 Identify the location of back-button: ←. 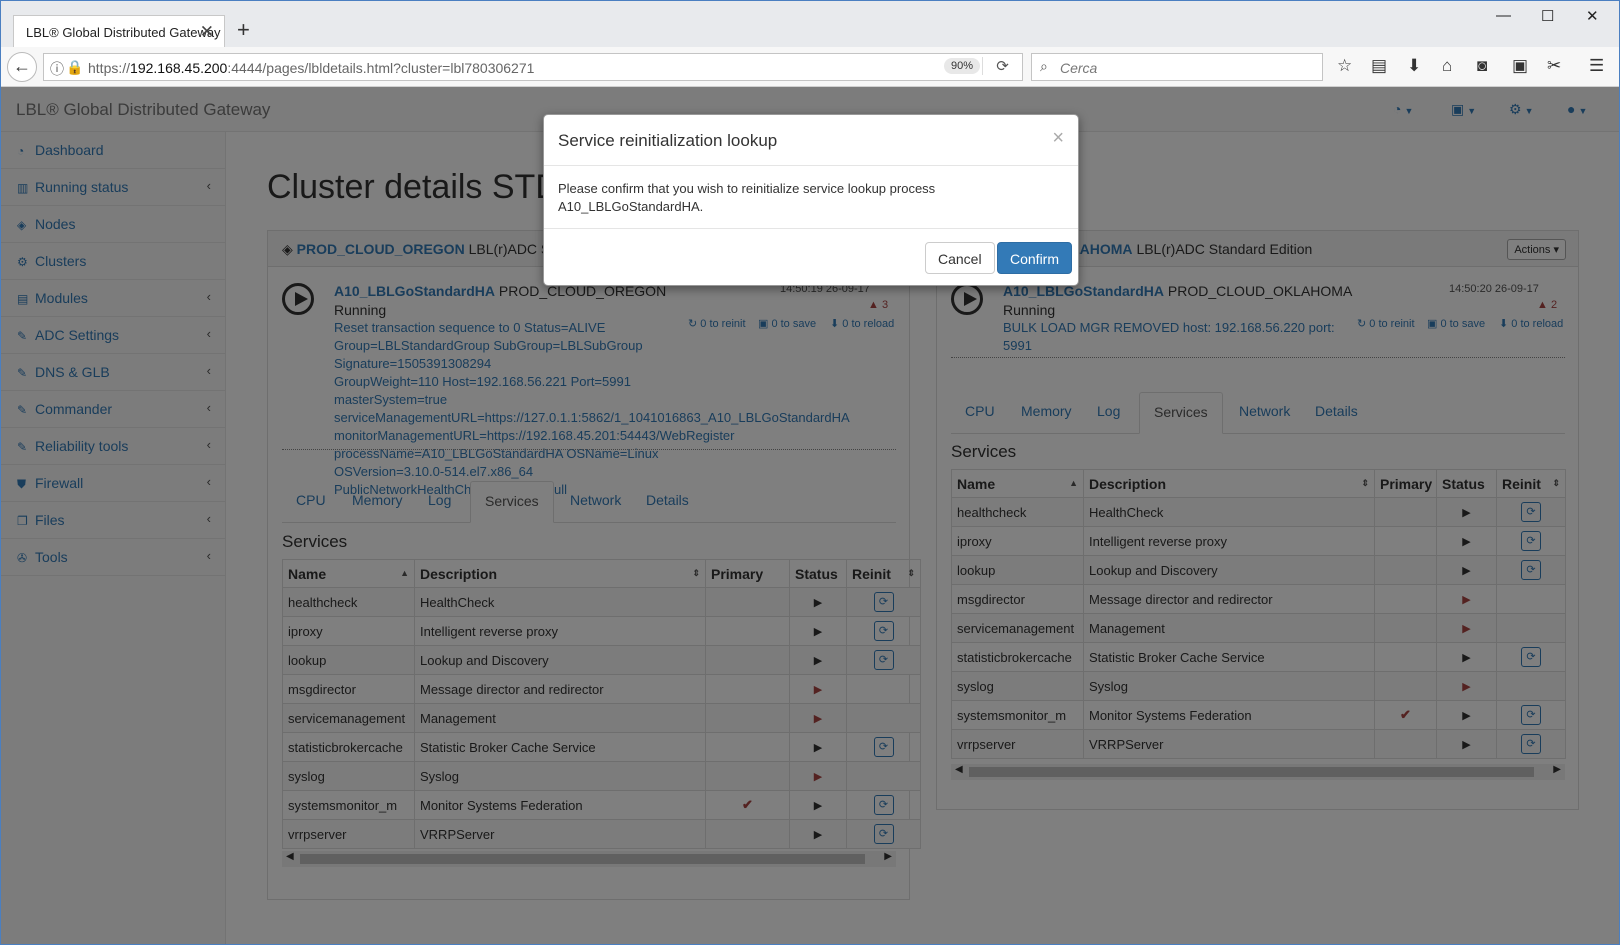
(22, 67).